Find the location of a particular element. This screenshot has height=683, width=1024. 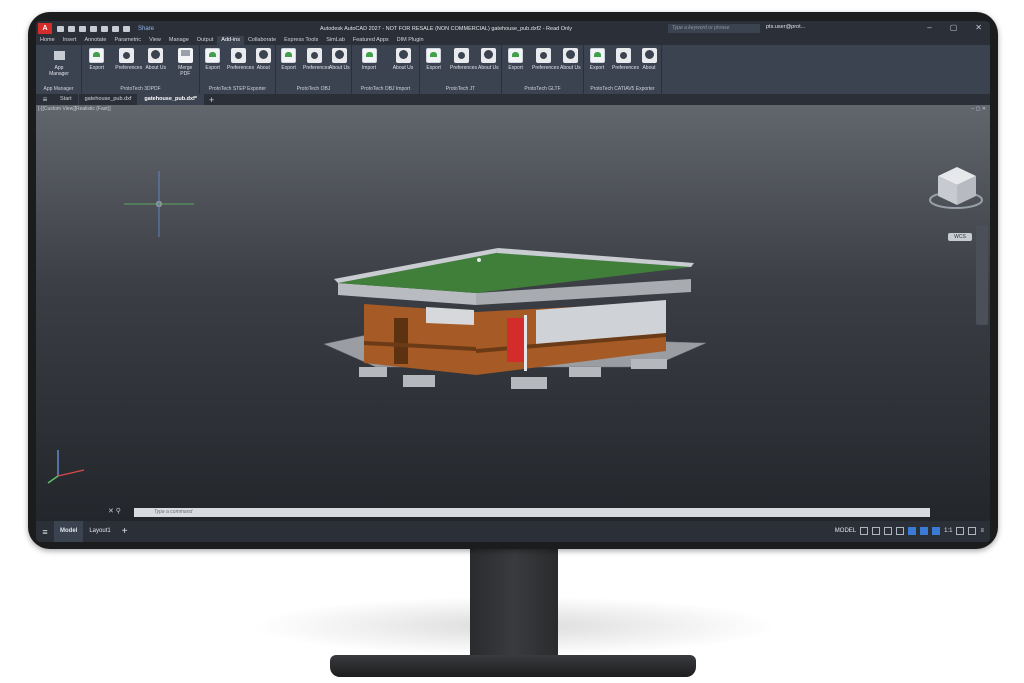

tab-layout1: Layout1 is located at coordinates (99, 531).